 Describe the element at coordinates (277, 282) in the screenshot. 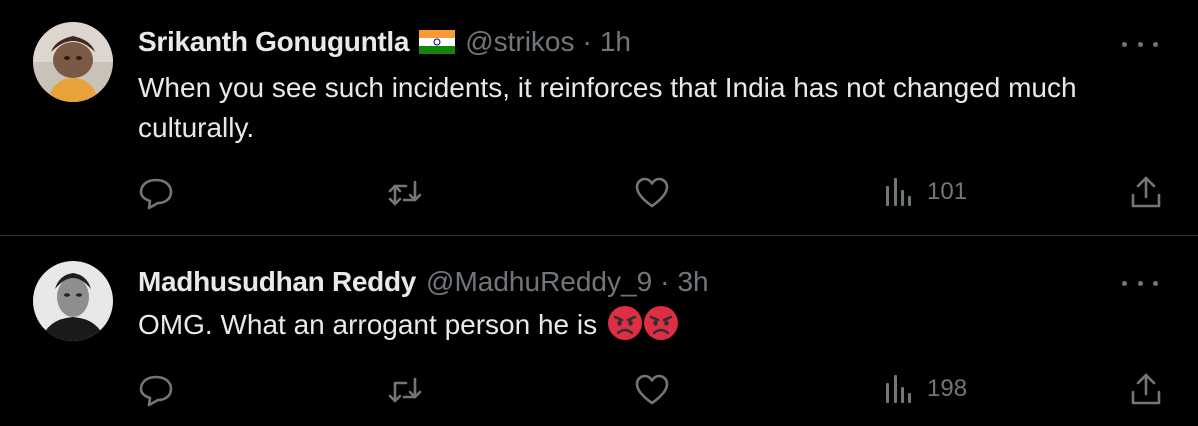

I see `author-name: Madhusudhan Reddy` at that location.